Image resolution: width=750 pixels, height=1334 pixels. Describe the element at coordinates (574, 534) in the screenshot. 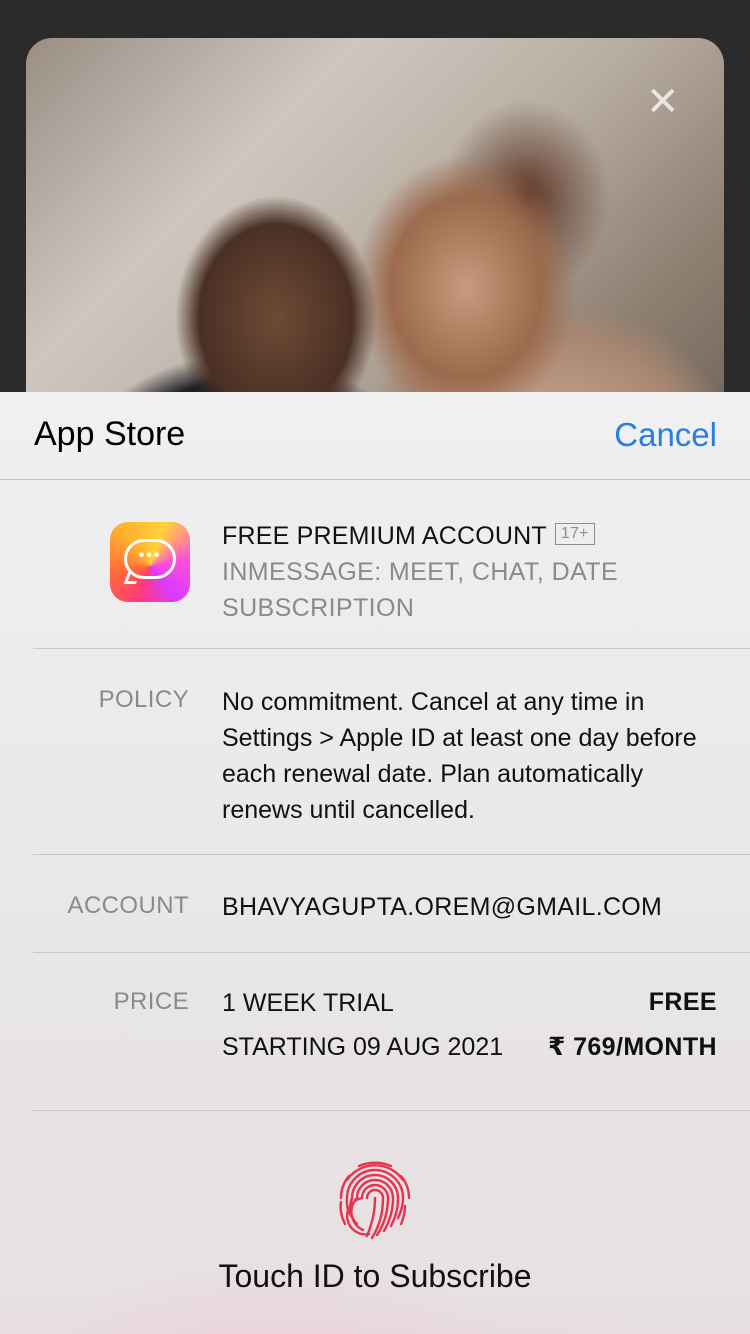

I see `age-rating-badge: 17+` at that location.